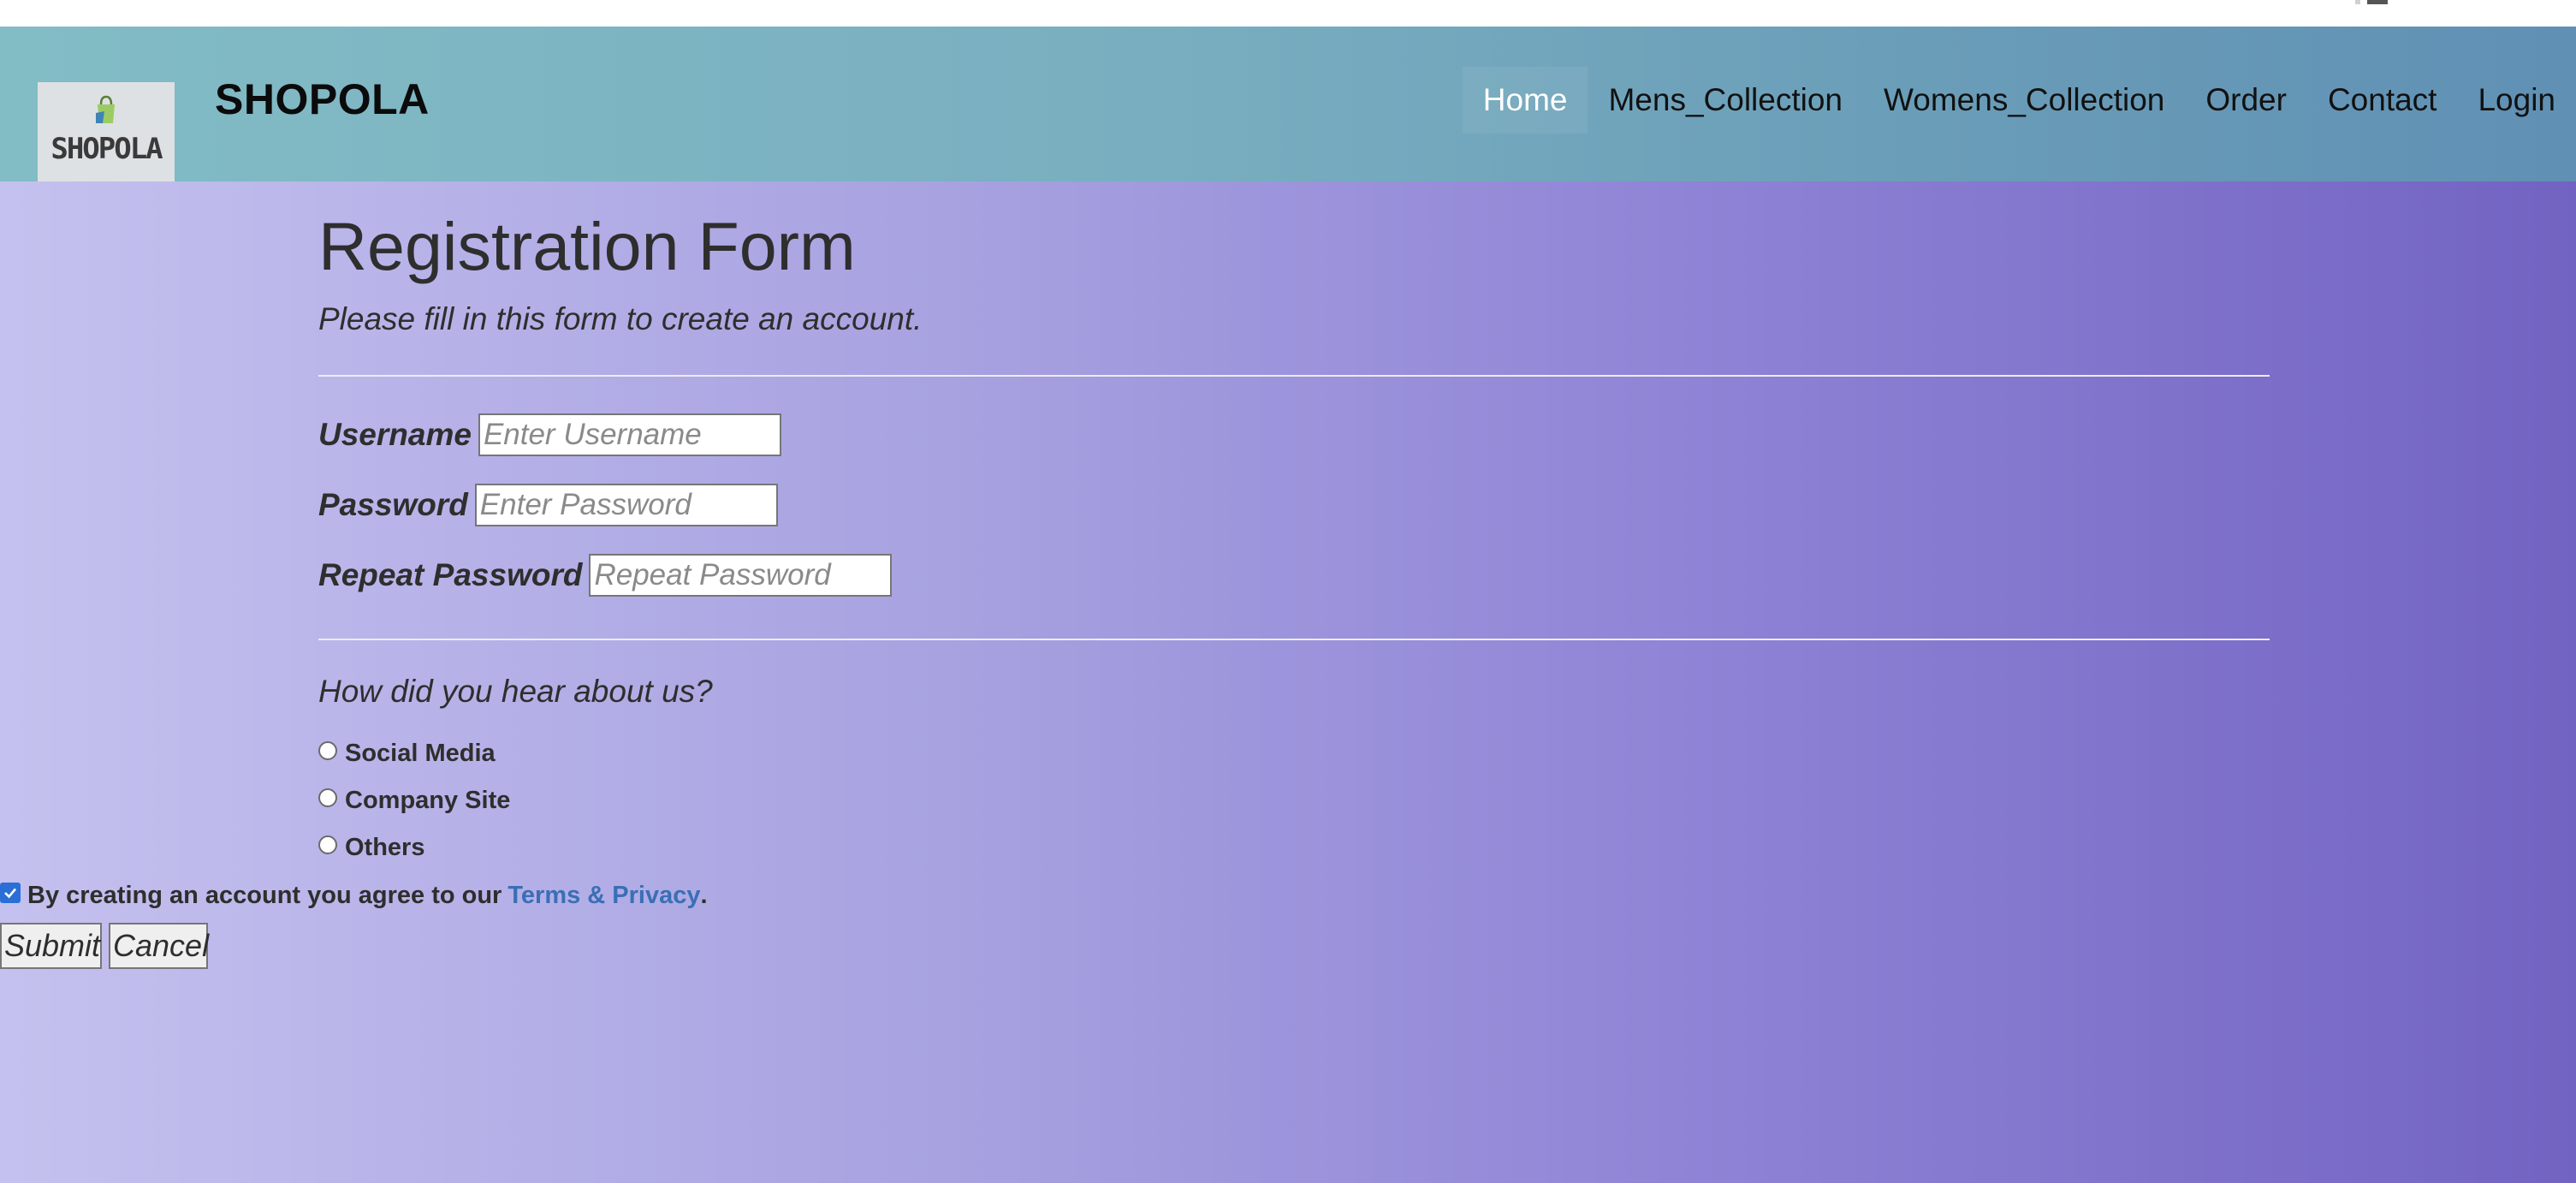  Describe the element at coordinates (1525, 101) in the screenshot. I see `nav-home: Home` at that location.